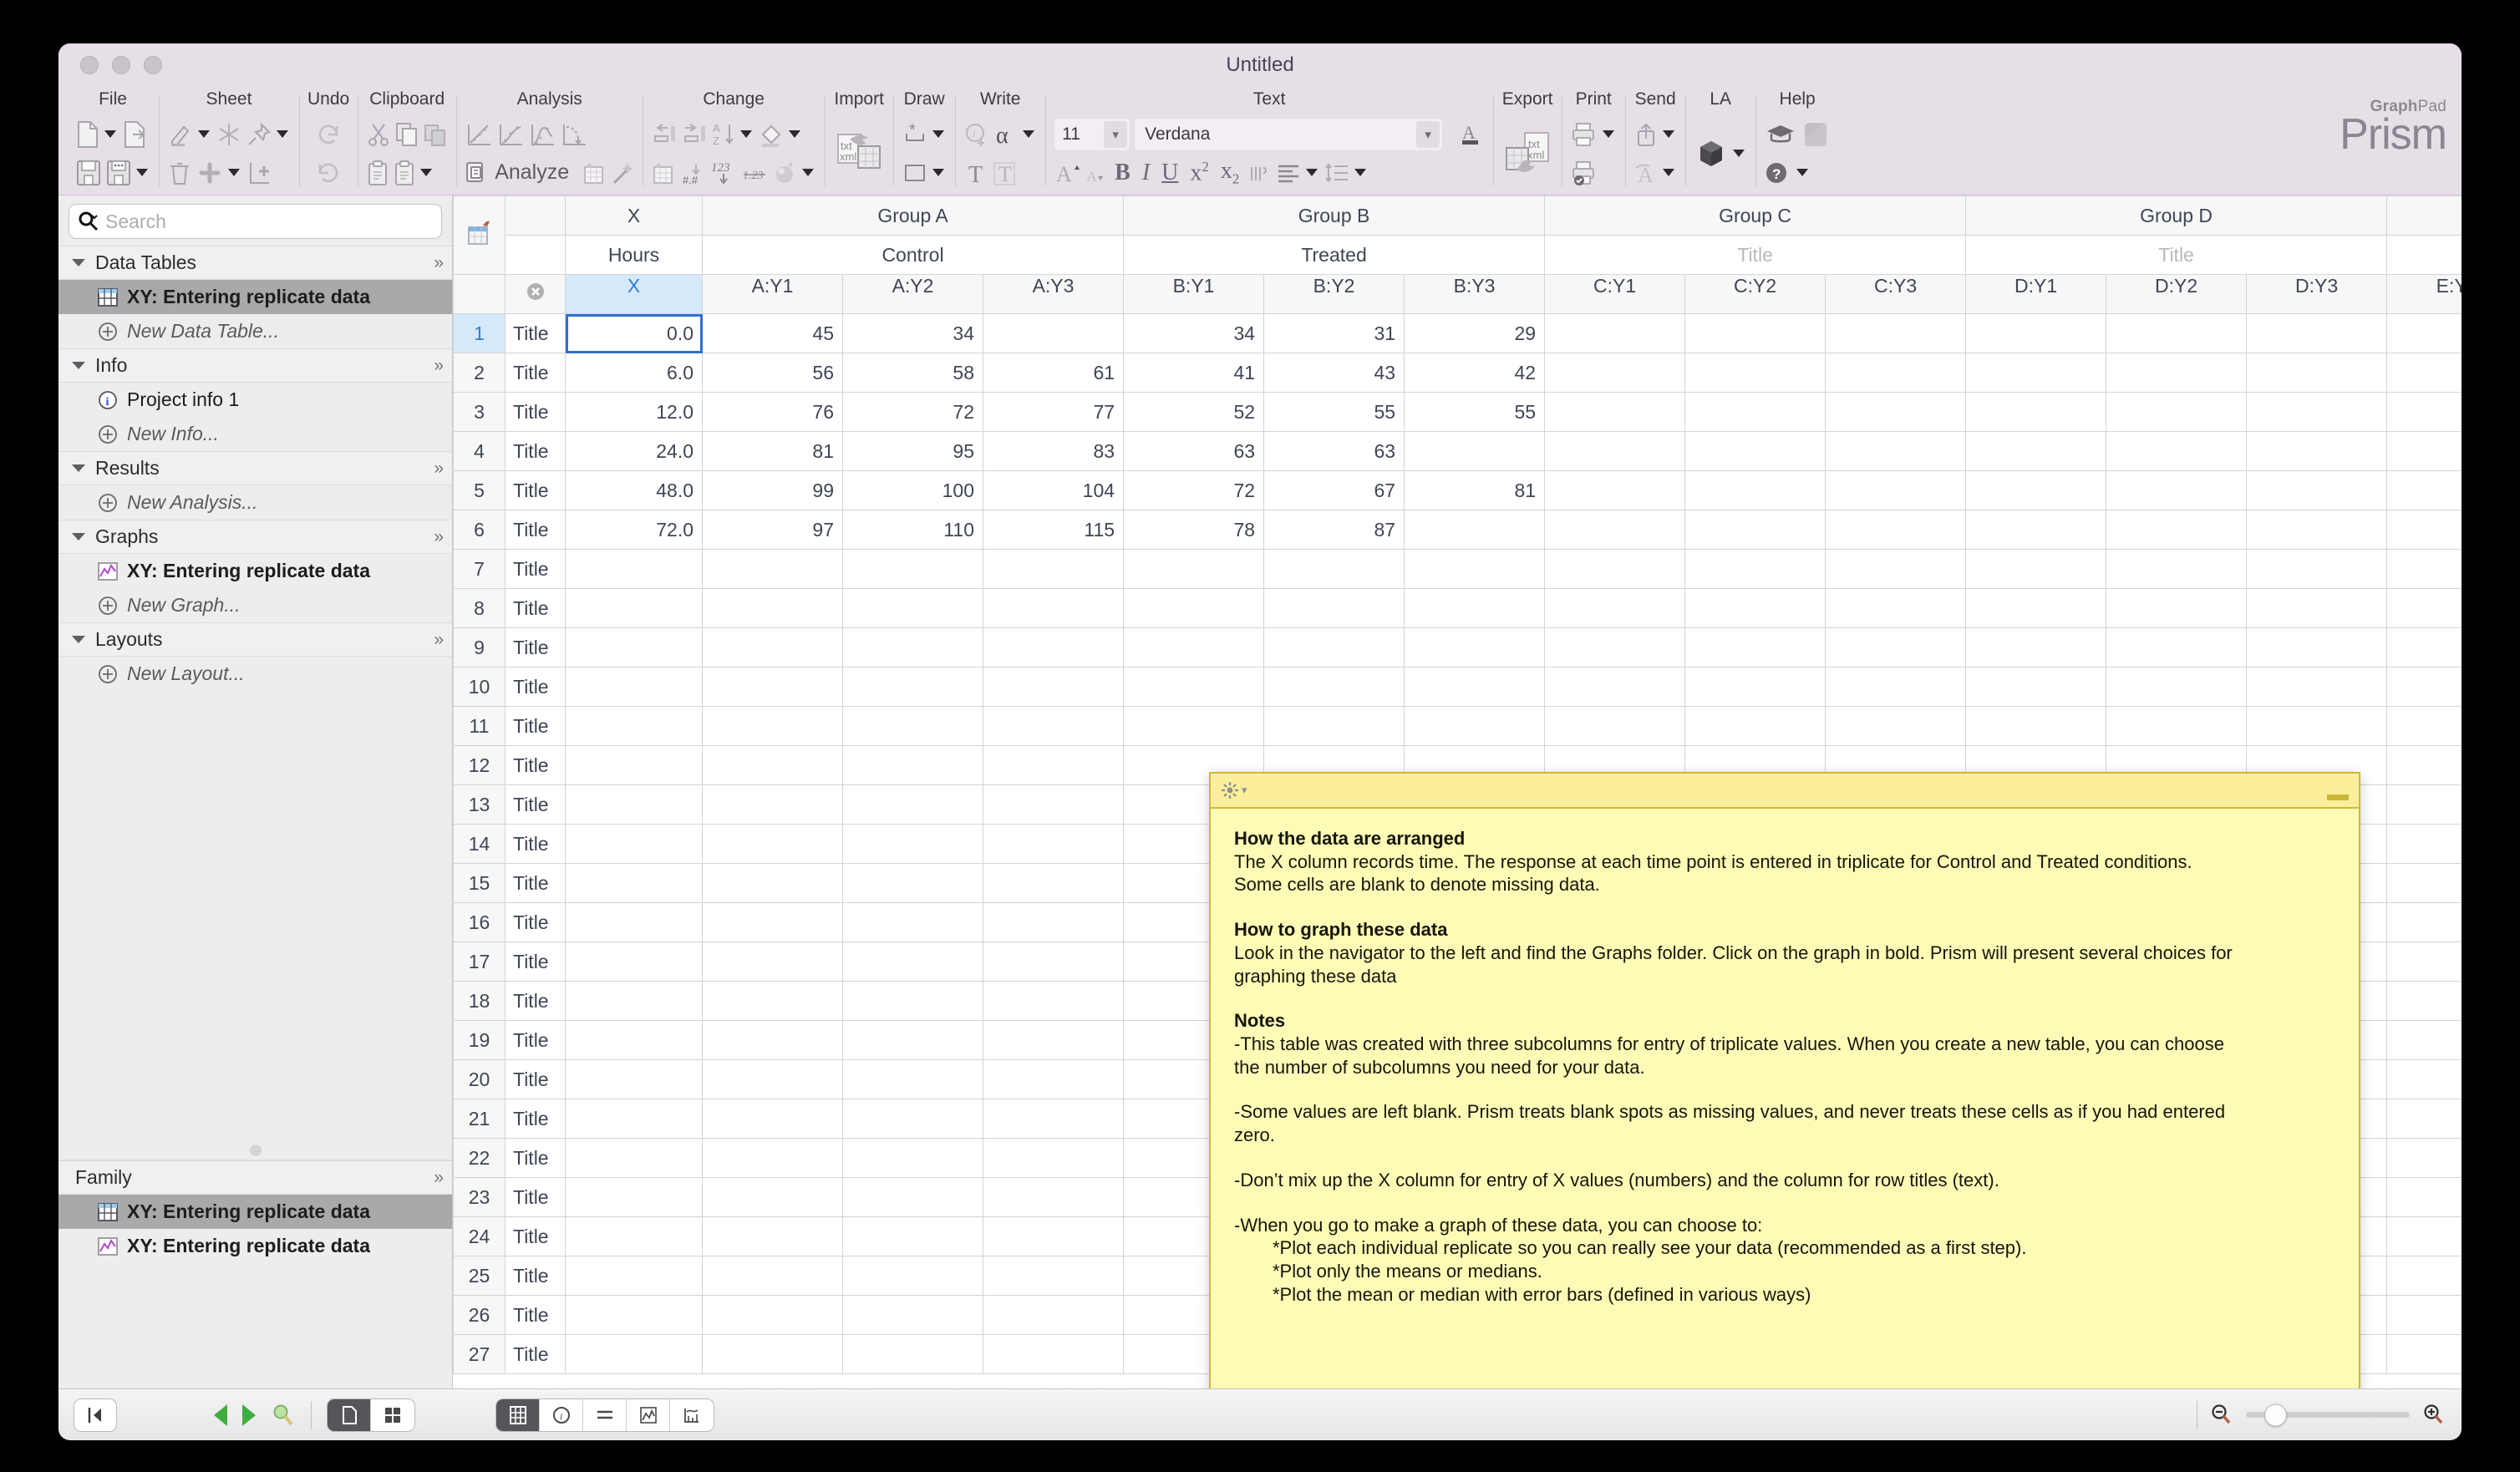  I want to click on zoom-slider-thumb, so click(2275, 1414).